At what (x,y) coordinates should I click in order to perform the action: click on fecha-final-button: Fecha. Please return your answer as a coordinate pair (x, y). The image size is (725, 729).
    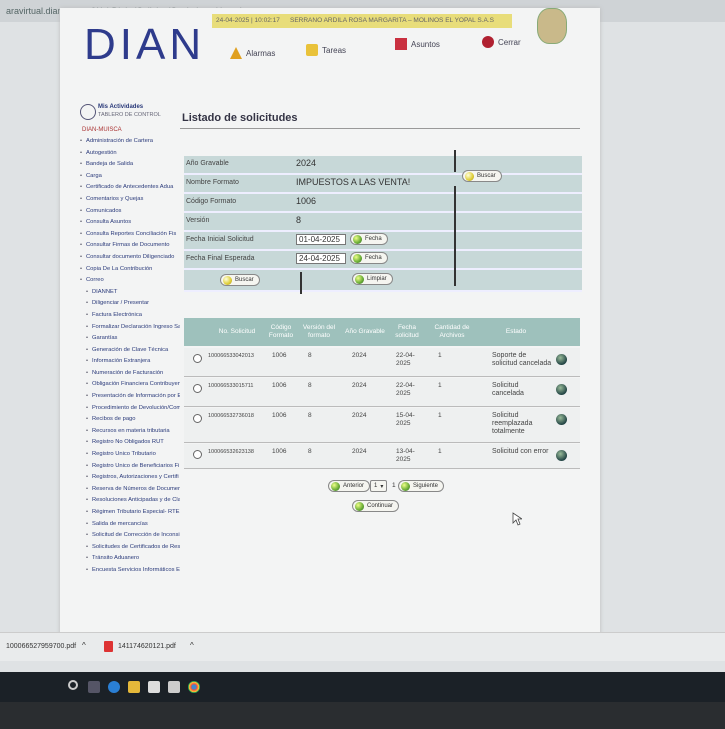
    Looking at the image, I should click on (369, 258).